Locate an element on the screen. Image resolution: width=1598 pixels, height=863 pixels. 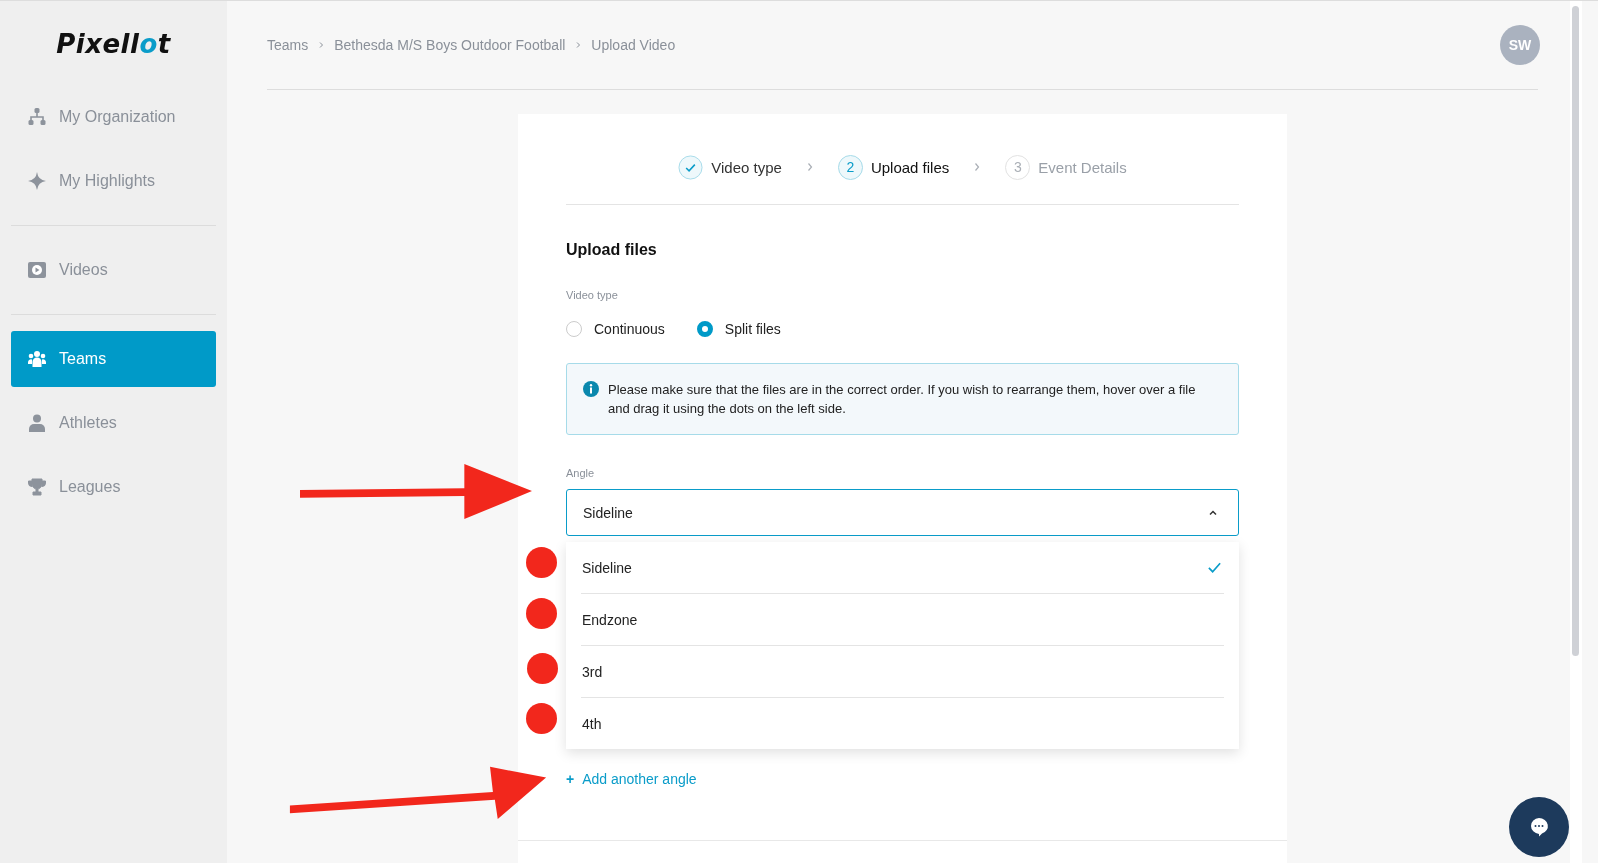
trophy-icon is located at coordinates (37, 487).